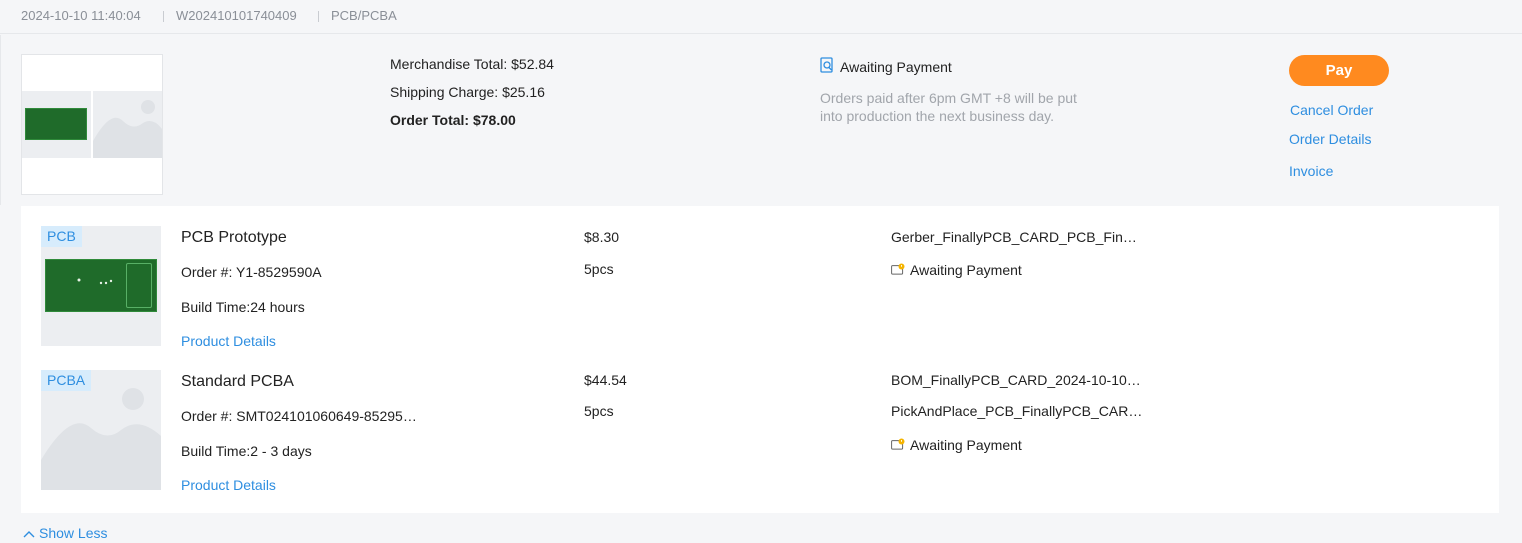 The image size is (1522, 543). I want to click on show-less-toggle: Show Less, so click(65, 533).